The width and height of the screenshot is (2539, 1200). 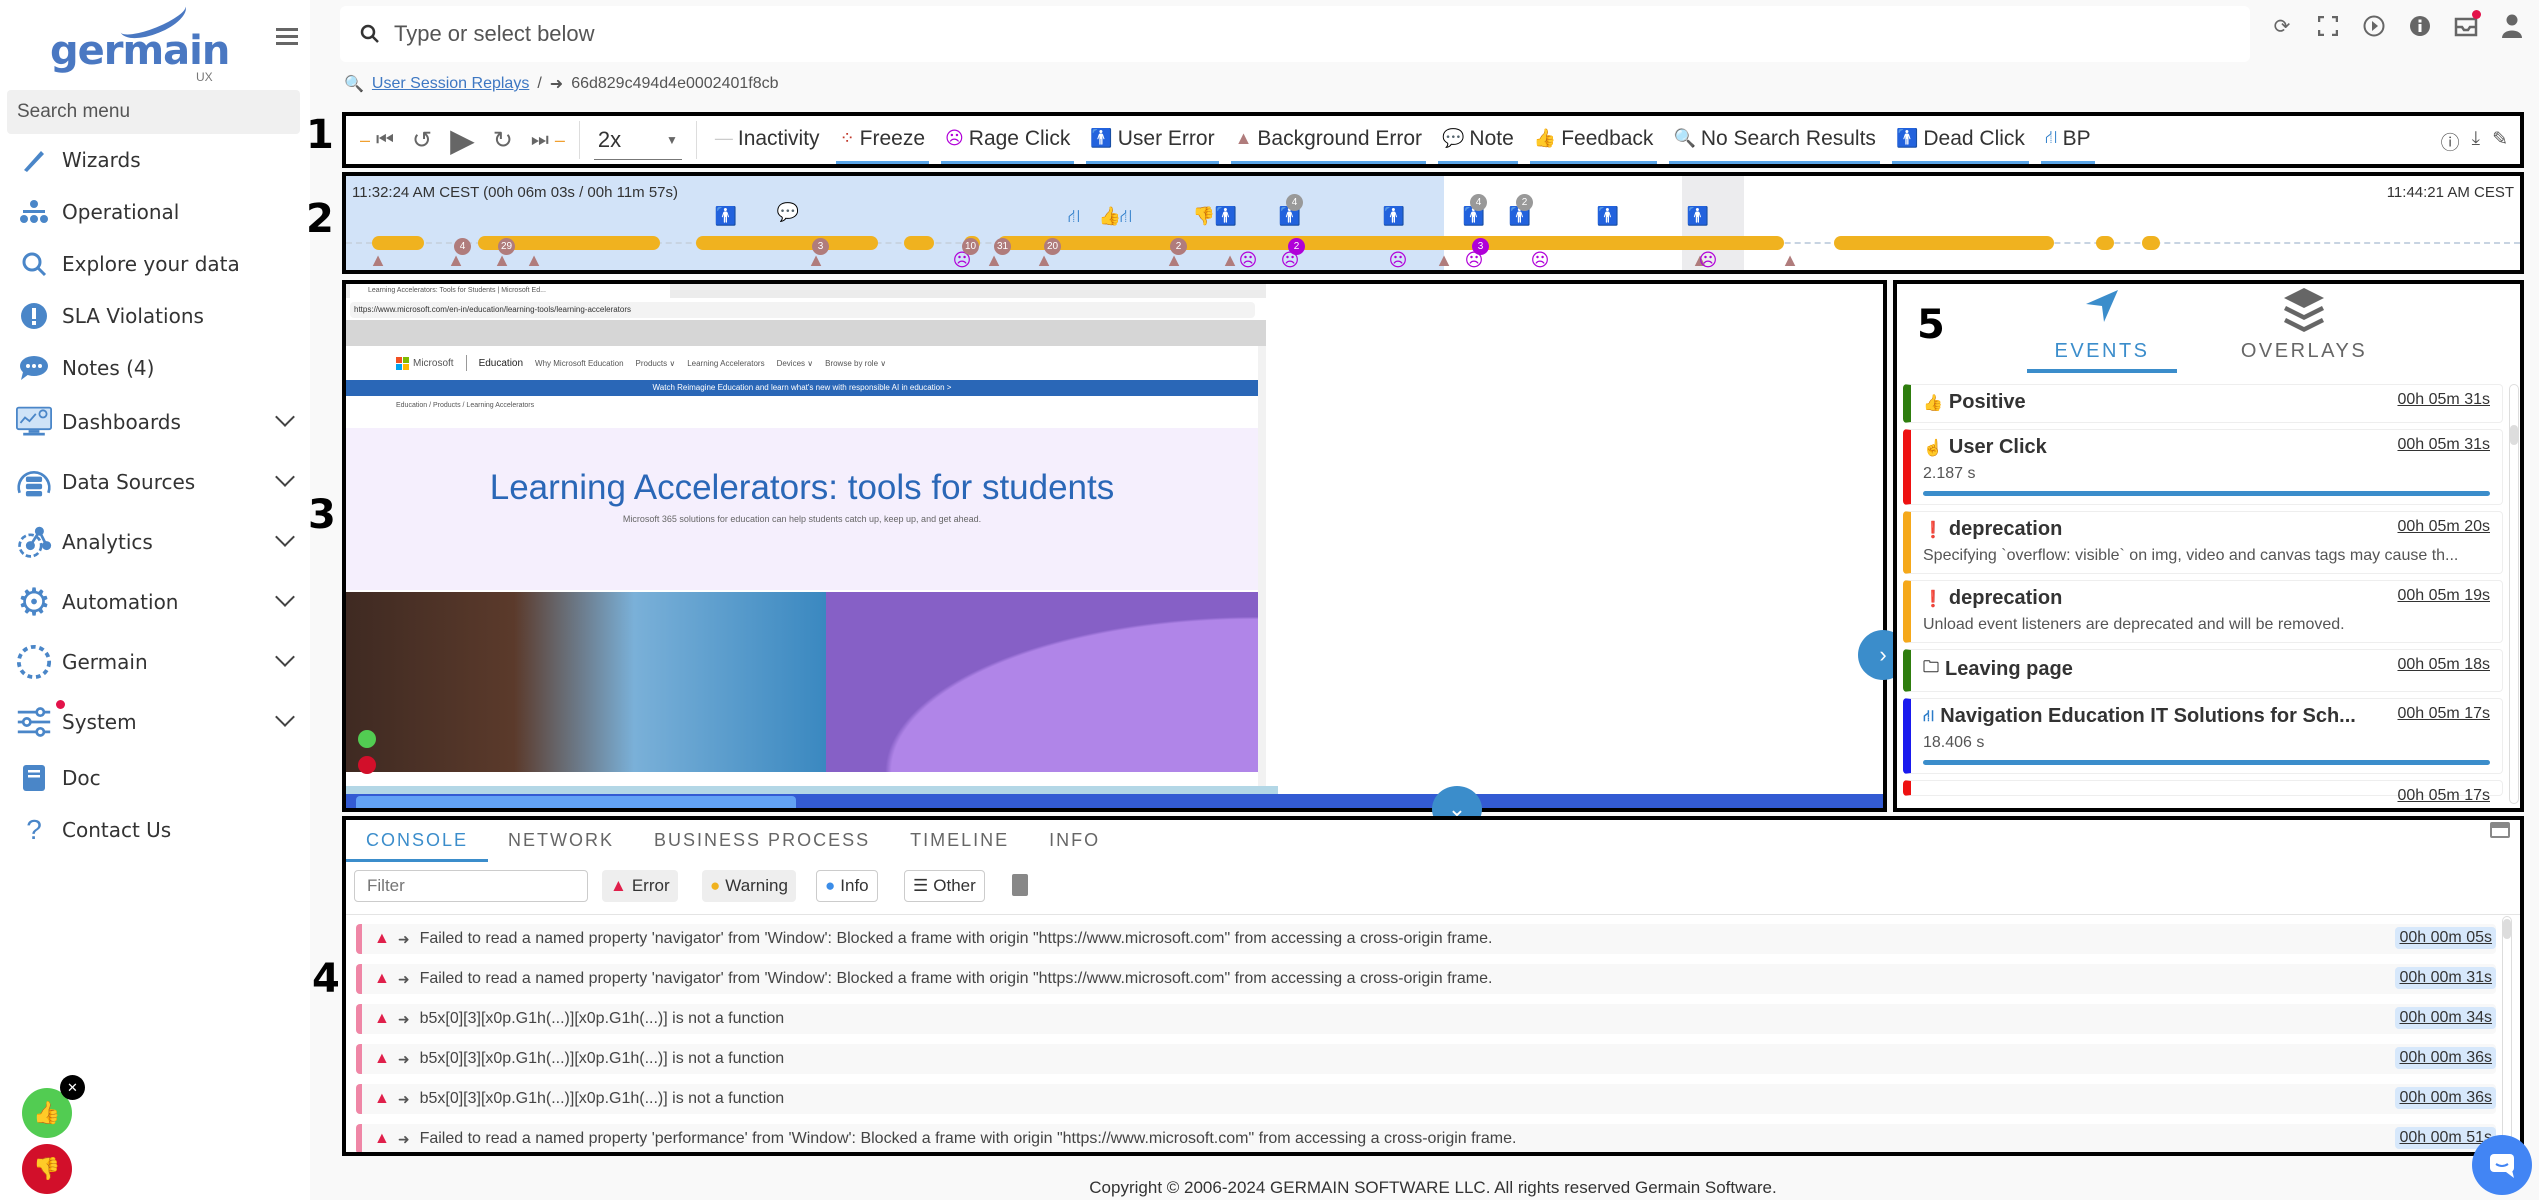 I want to click on hamburger-menu-icon, so click(x=287, y=37).